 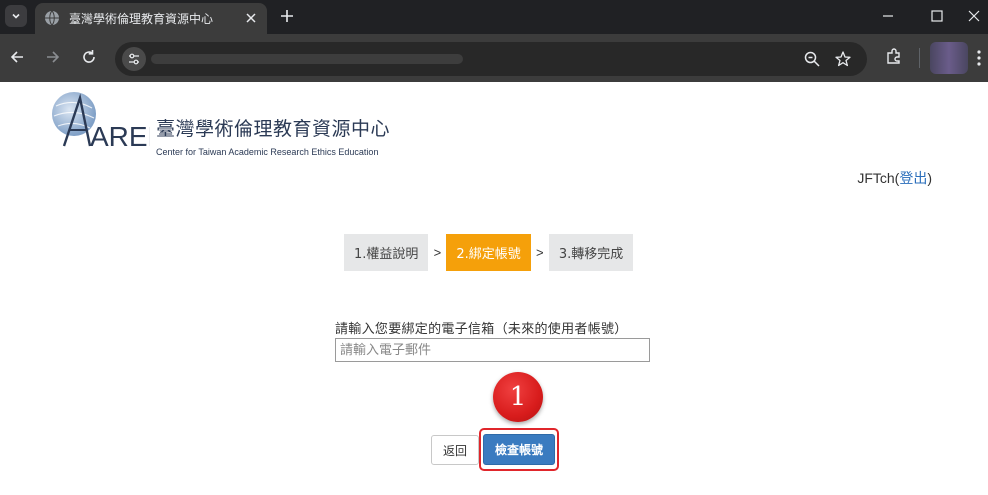 I want to click on zoom-icon, so click(x=812, y=59).